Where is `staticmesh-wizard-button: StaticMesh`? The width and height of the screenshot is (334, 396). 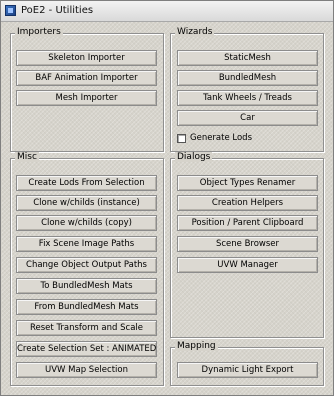
staticmesh-wizard-button: StaticMesh is located at coordinates (247, 58).